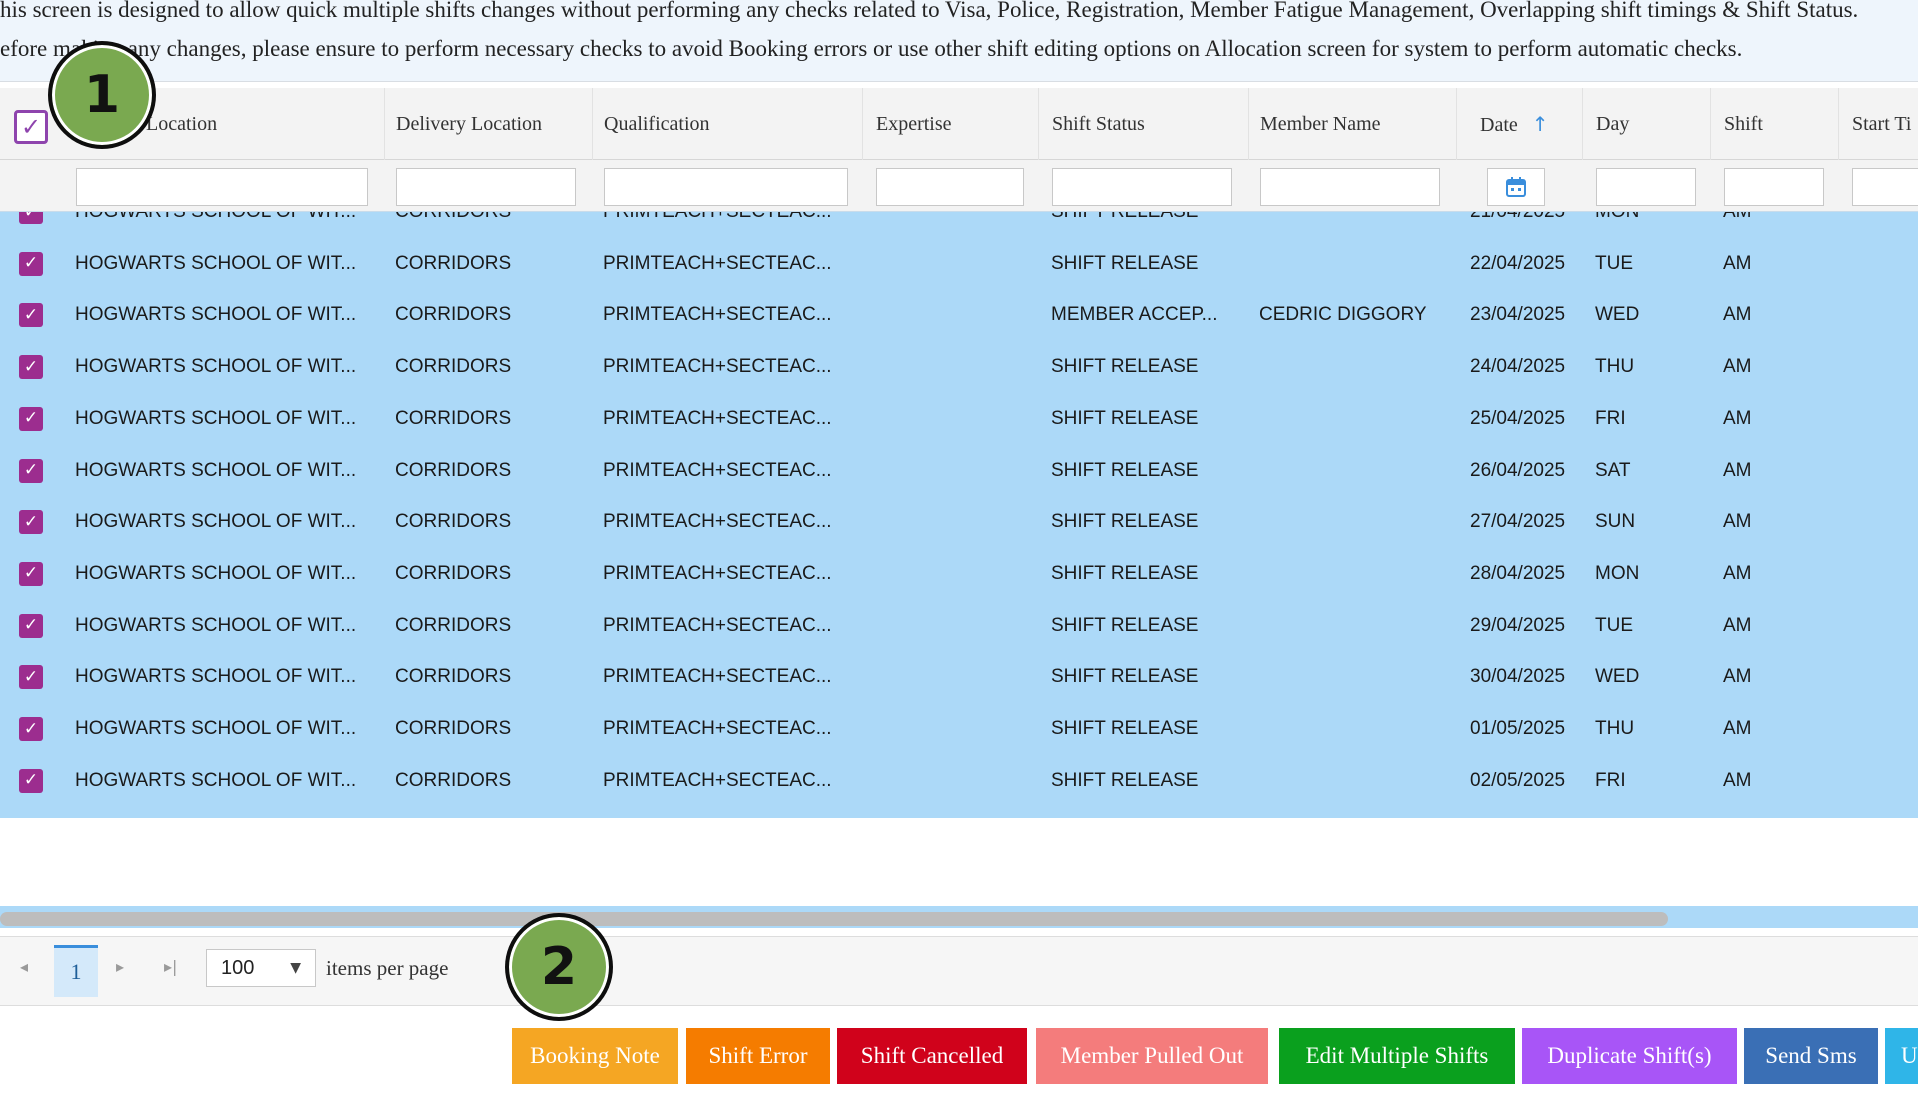  I want to click on column-header-member-name: Member Name, so click(1320, 124).